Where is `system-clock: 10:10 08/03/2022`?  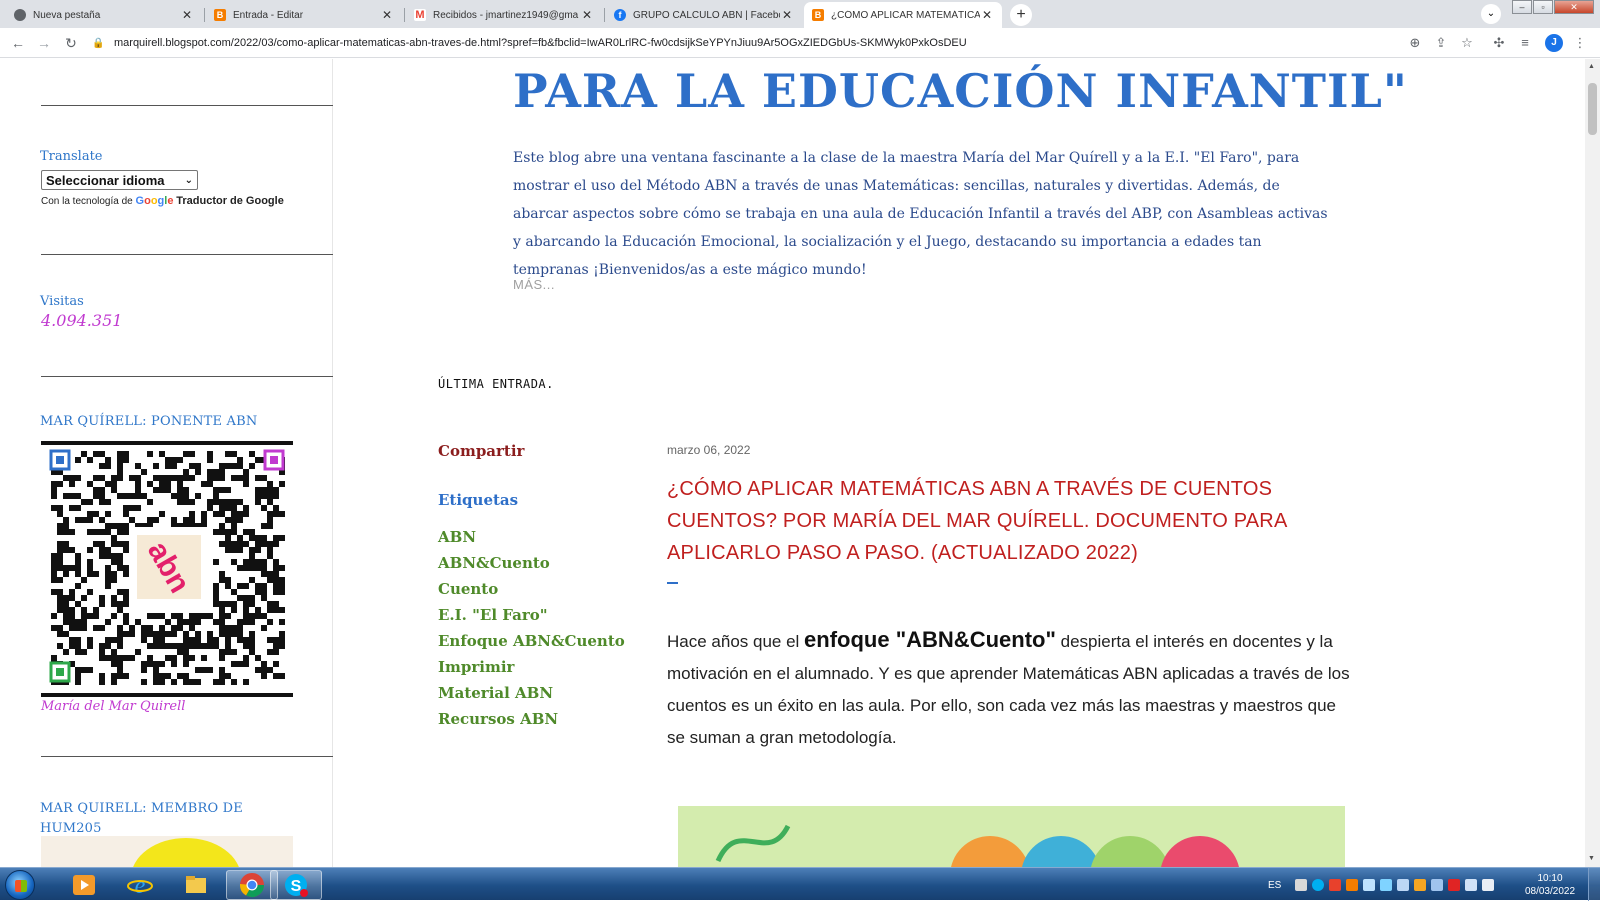
system-clock: 10:10 08/03/2022 is located at coordinates (1550, 885).